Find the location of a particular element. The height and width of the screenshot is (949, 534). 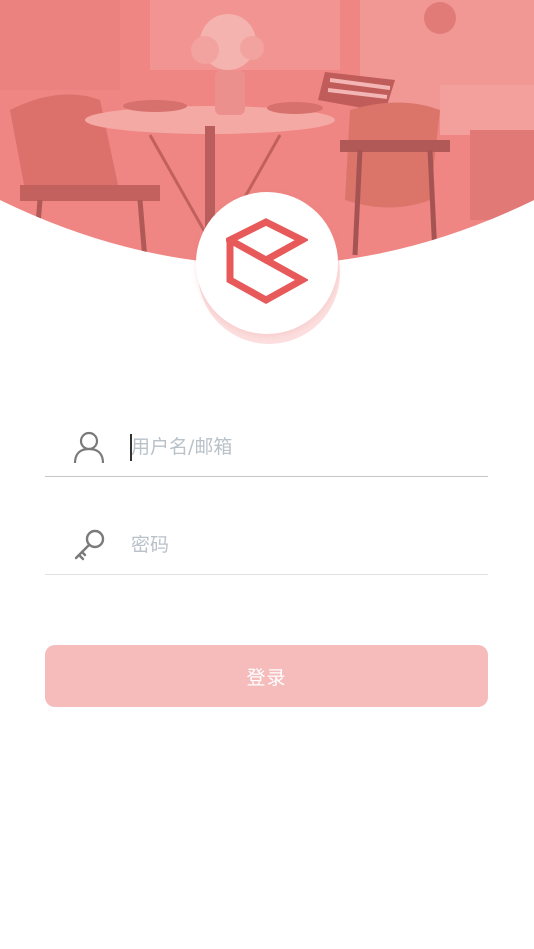

username-row is located at coordinates (266, 447).